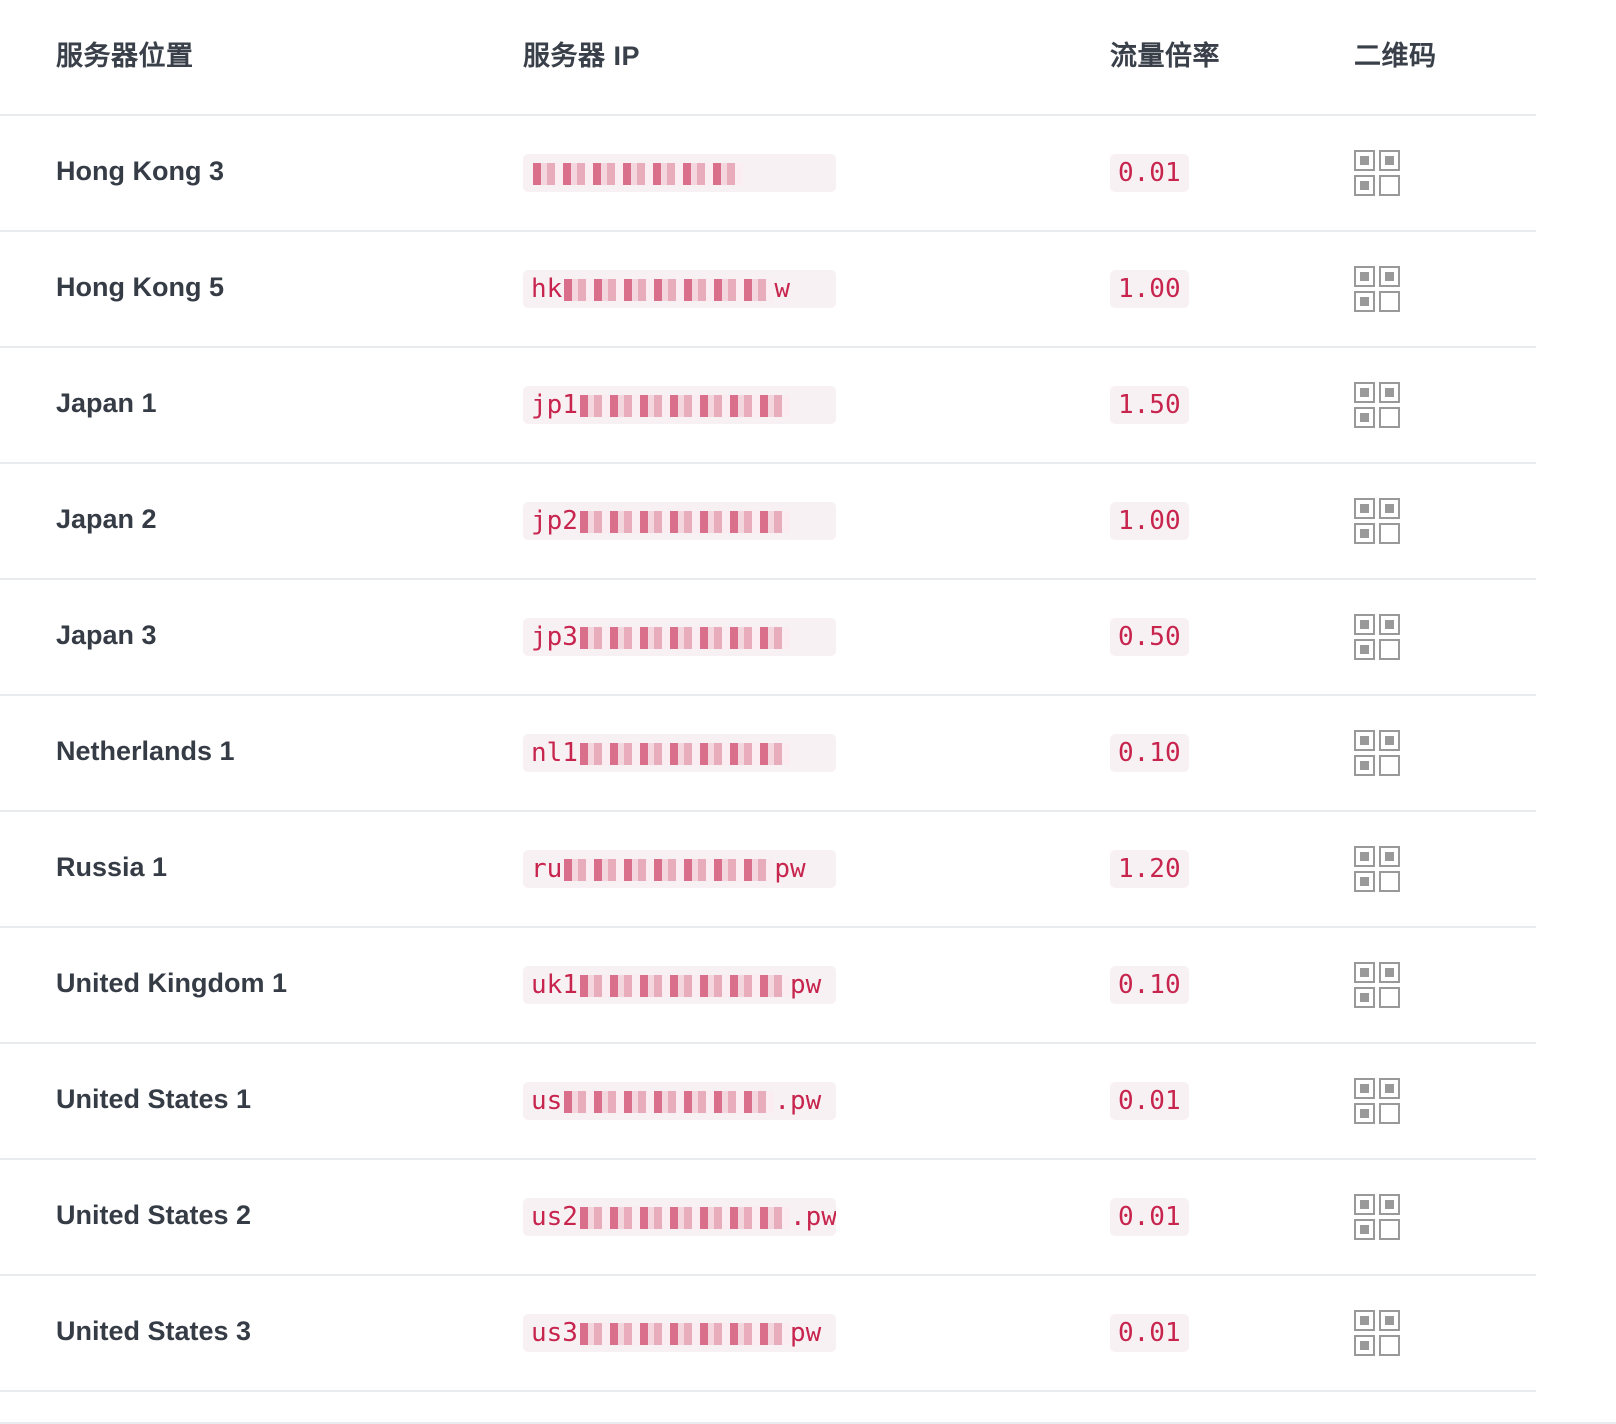 The height and width of the screenshot is (1424, 1616). What do you see at coordinates (582, 56) in the screenshot?
I see `header-ip: 服务器 IP` at bounding box center [582, 56].